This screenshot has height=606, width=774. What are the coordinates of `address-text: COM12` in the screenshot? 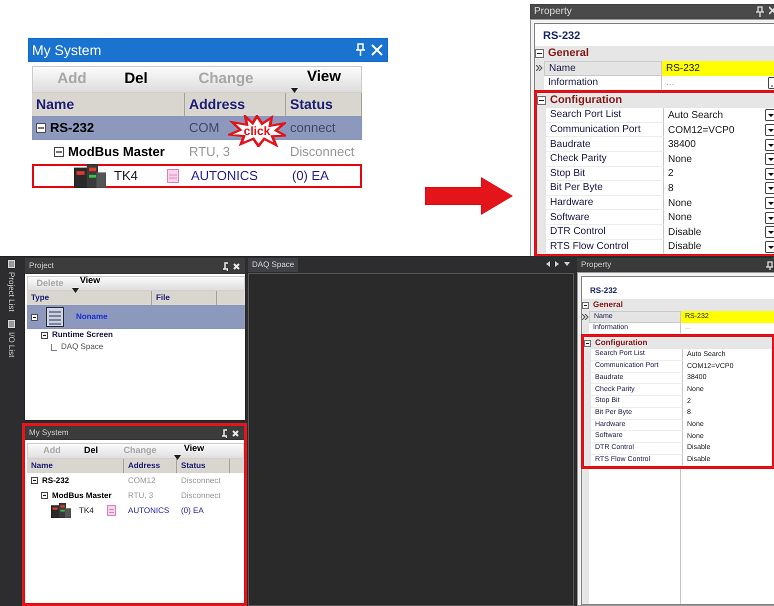 It's located at (142, 480).